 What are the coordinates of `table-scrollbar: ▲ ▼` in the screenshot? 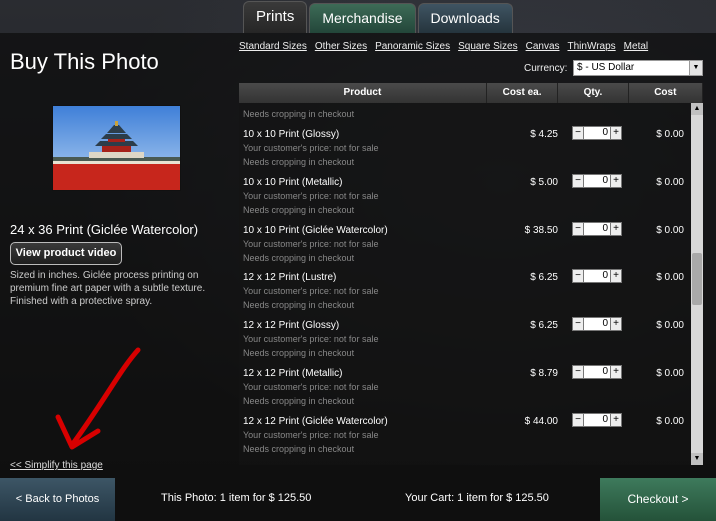 It's located at (697, 284).